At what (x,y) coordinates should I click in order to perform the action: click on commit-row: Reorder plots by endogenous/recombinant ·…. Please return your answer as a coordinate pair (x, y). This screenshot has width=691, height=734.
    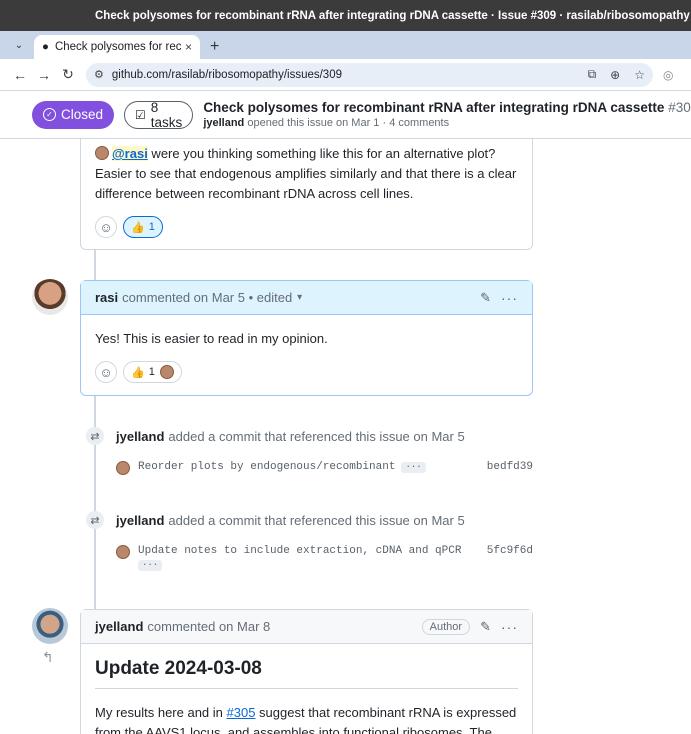
    Looking at the image, I should click on (324, 468).